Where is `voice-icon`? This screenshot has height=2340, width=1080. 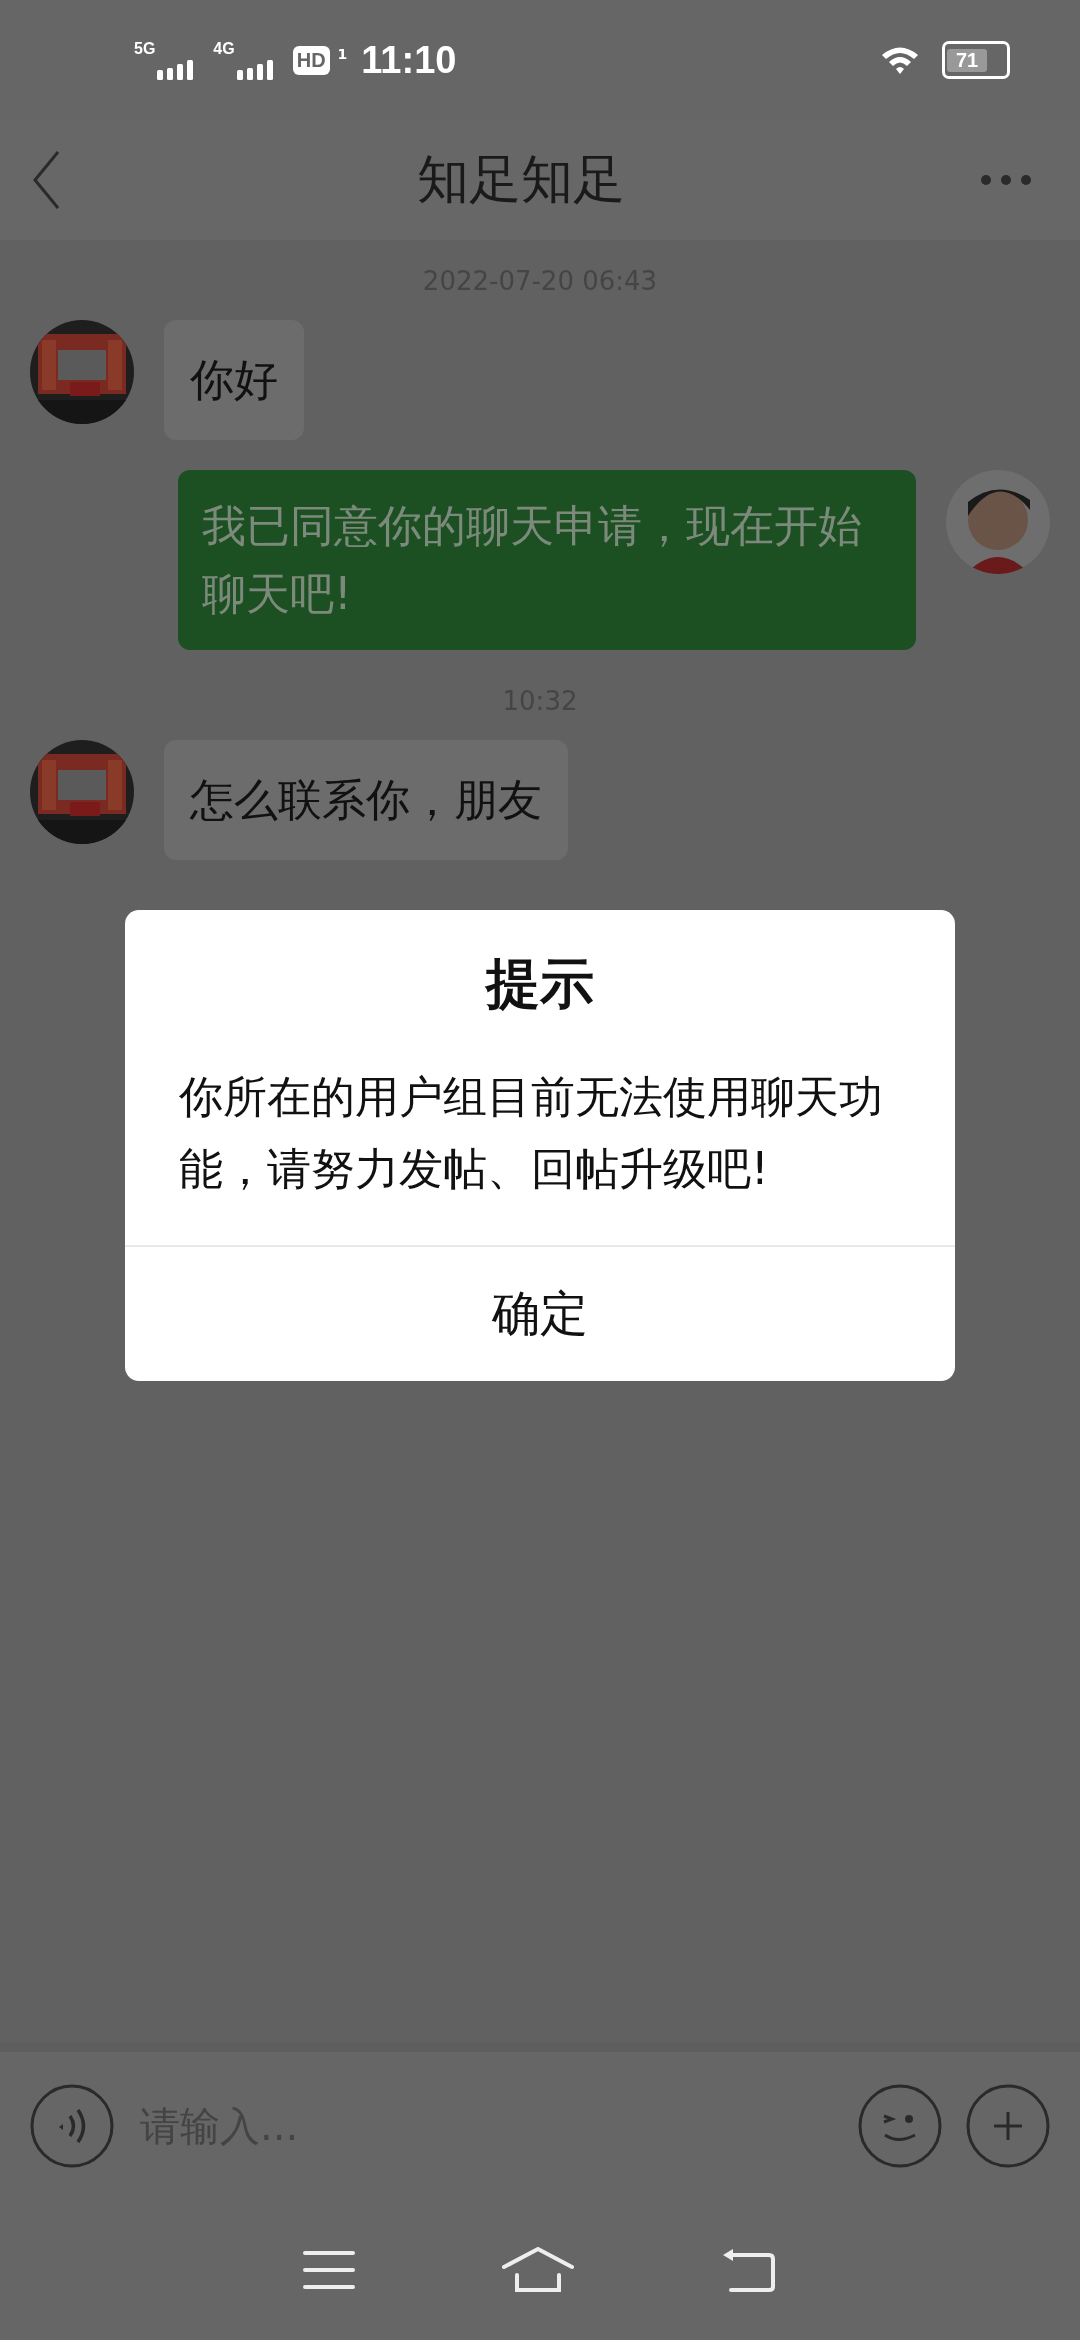 voice-icon is located at coordinates (72, 2126).